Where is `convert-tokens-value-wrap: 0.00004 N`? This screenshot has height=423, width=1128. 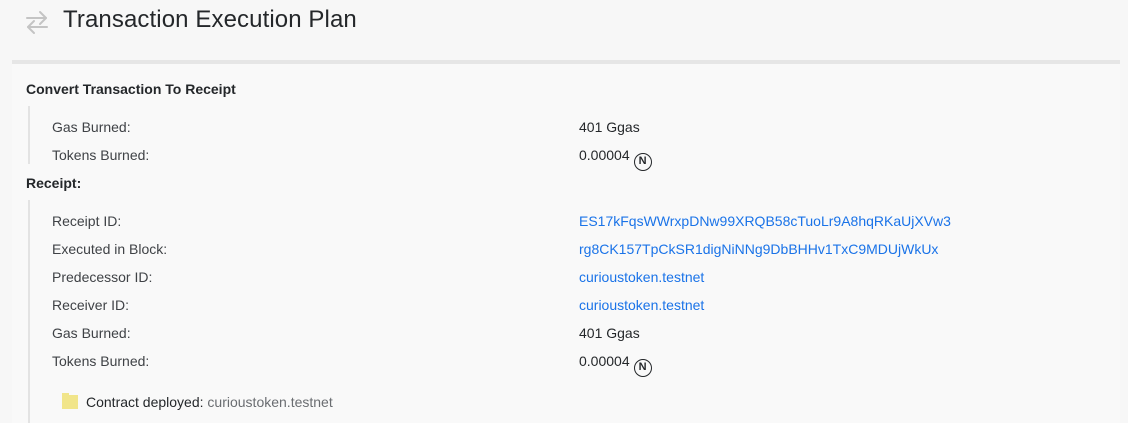 convert-tokens-value-wrap: 0.00004 N is located at coordinates (615, 159).